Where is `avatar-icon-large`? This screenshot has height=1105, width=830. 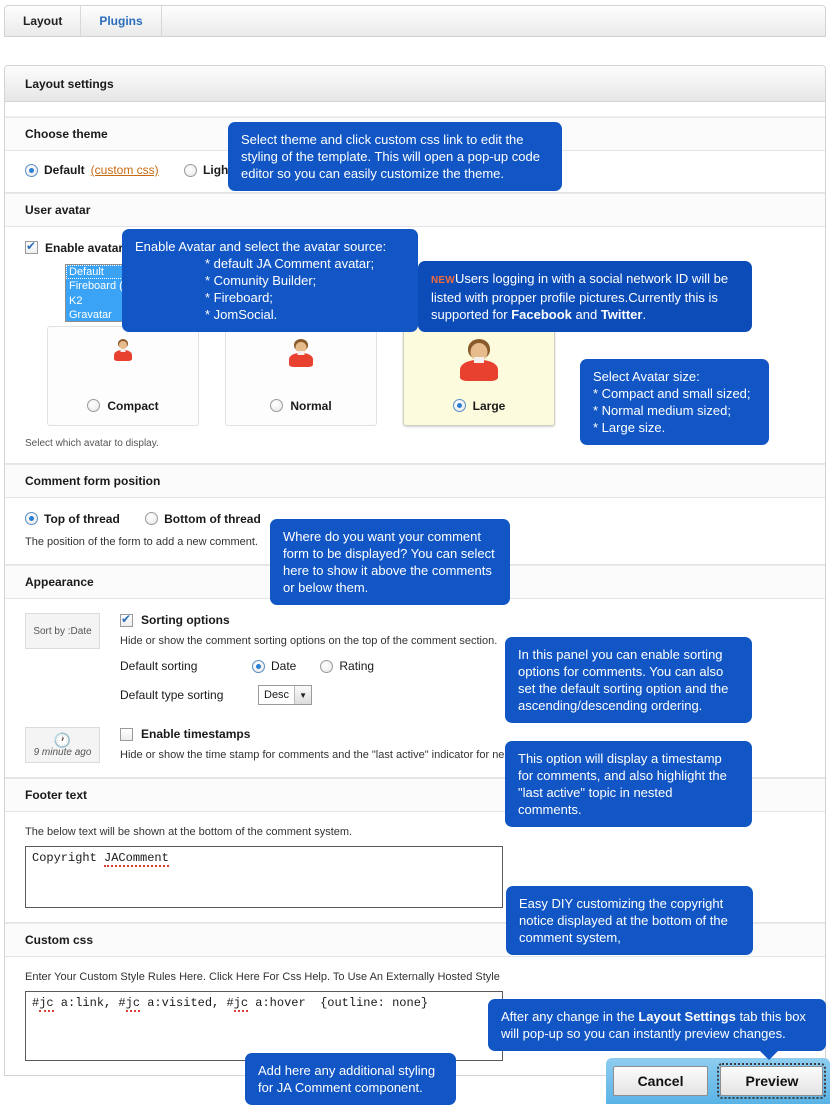
avatar-icon-large is located at coordinates (479, 359).